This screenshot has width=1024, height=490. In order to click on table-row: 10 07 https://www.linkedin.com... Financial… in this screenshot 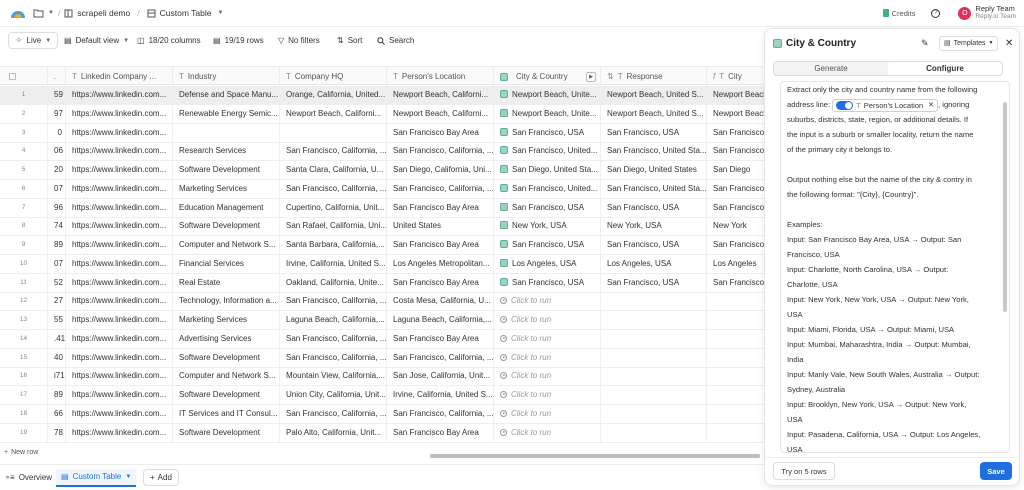, I will do `click(382, 264)`.